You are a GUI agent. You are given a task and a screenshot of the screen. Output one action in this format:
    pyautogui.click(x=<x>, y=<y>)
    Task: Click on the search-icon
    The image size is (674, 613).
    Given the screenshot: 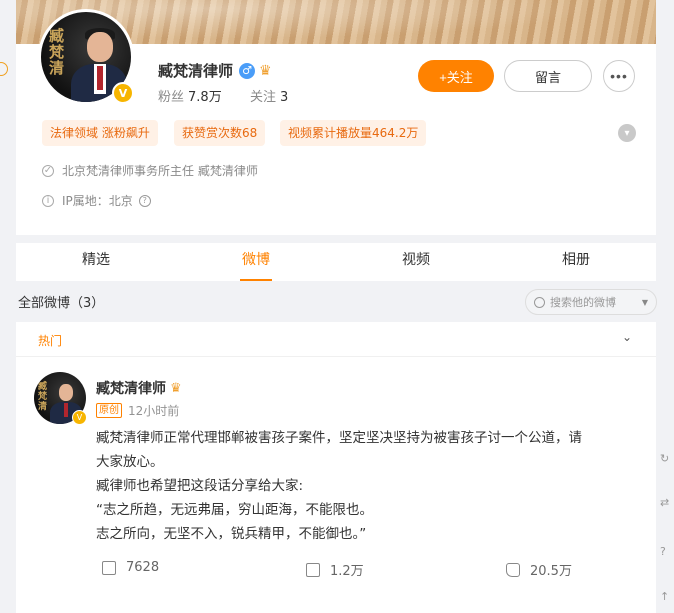 What is the action you would take?
    pyautogui.click(x=539, y=302)
    